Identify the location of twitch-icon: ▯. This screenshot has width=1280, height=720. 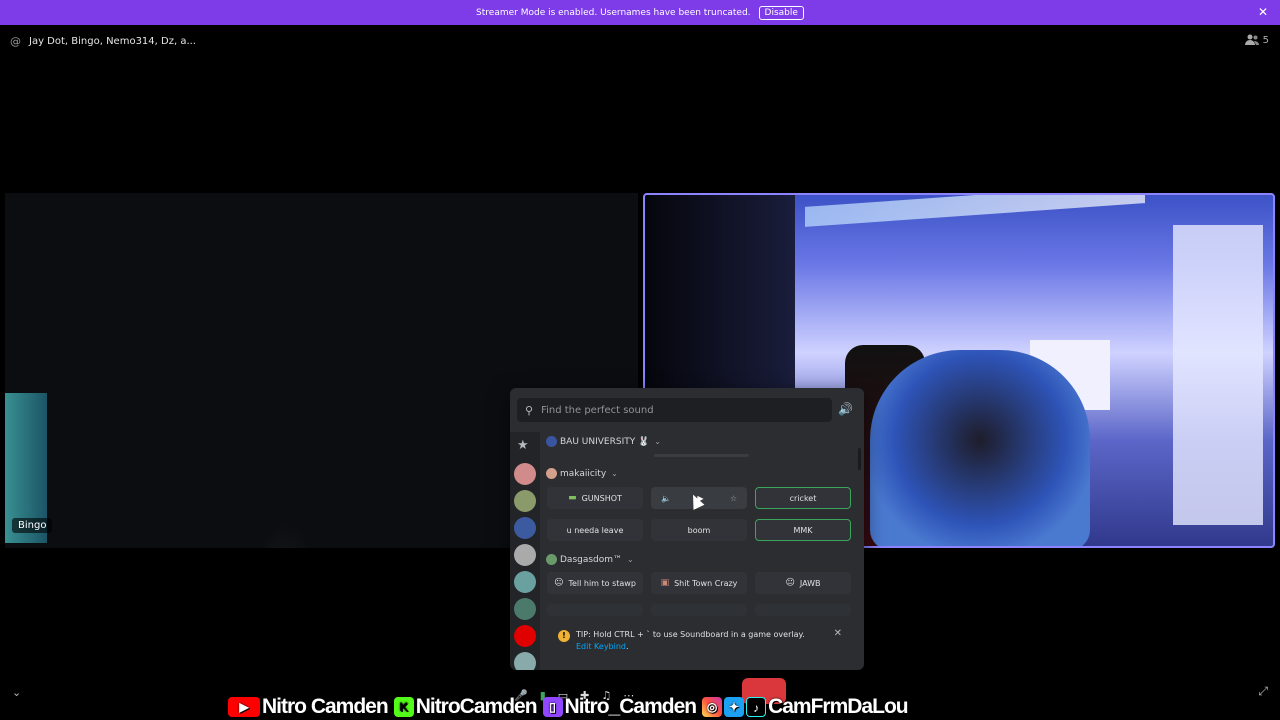
(552, 707).